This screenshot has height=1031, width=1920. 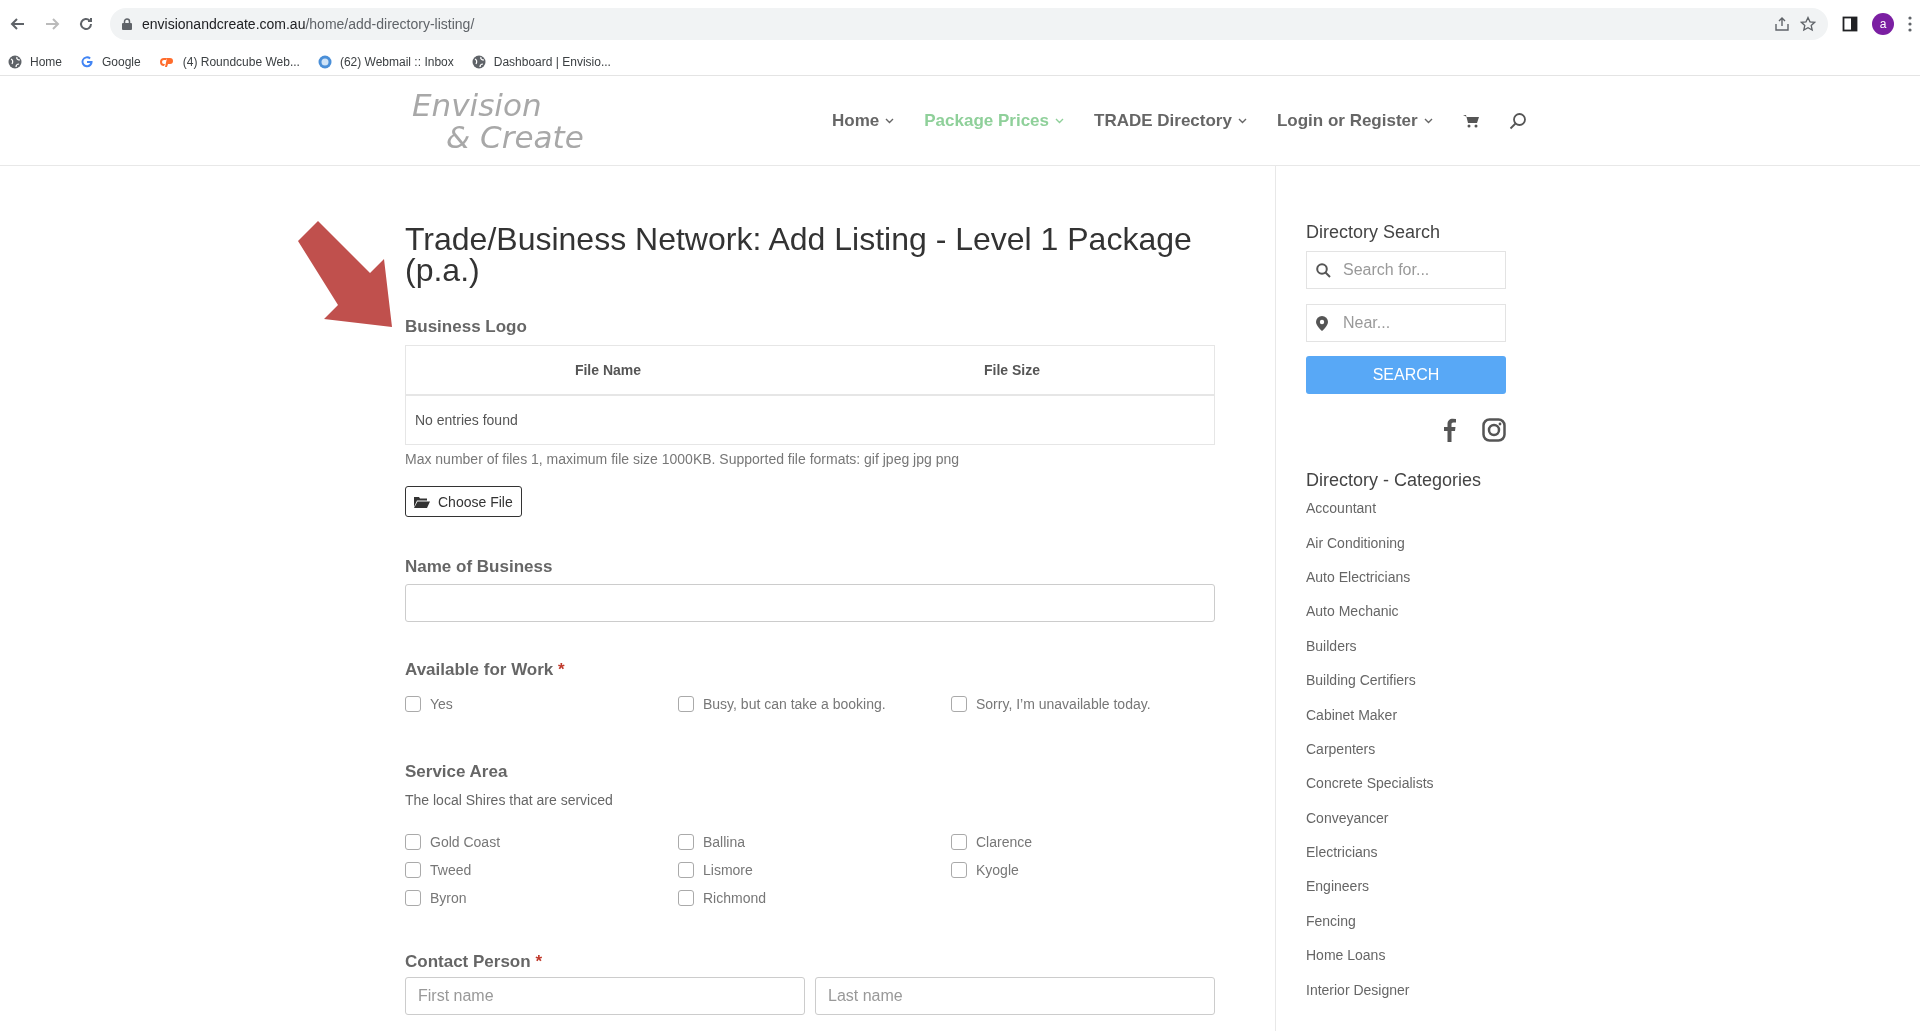 I want to click on column-header: File Name, so click(x=608, y=370).